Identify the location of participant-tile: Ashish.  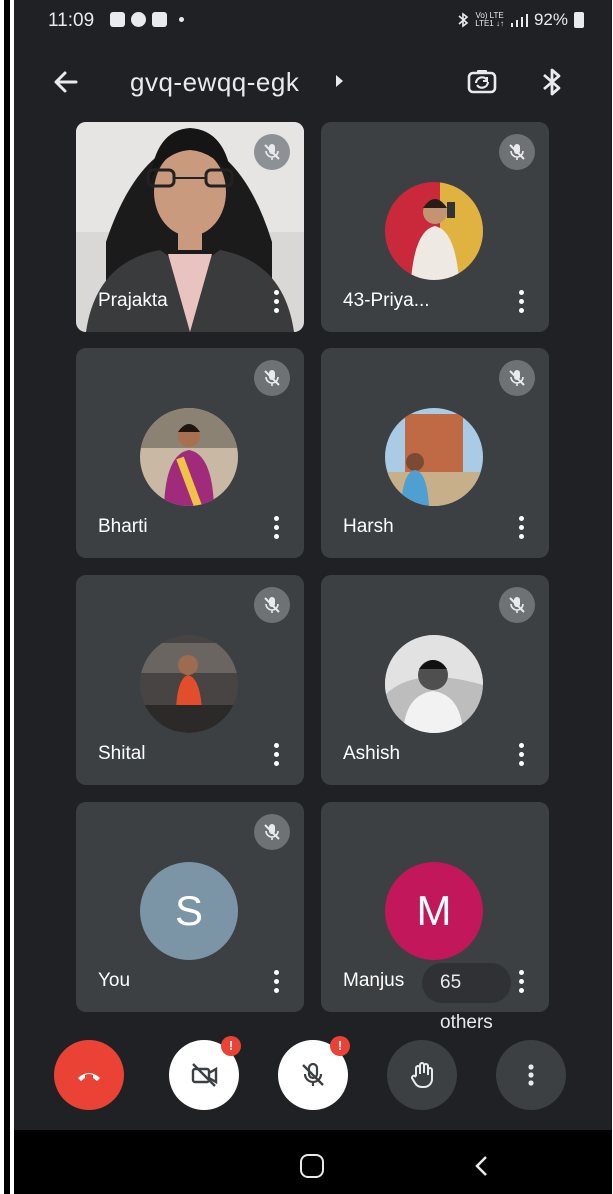
(435, 680).